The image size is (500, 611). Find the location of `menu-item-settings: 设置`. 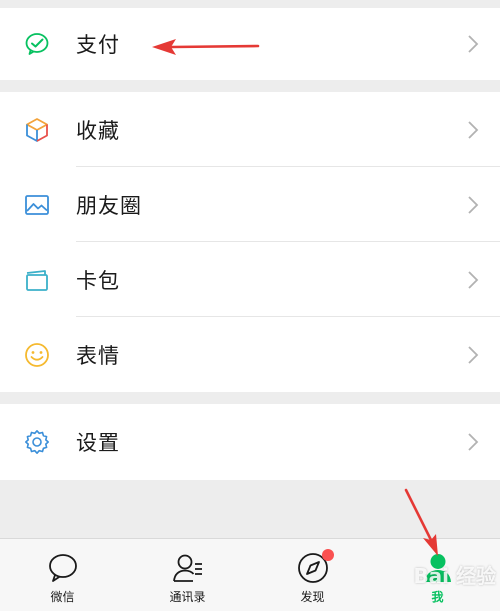

menu-item-settings: 设置 is located at coordinates (250, 442).